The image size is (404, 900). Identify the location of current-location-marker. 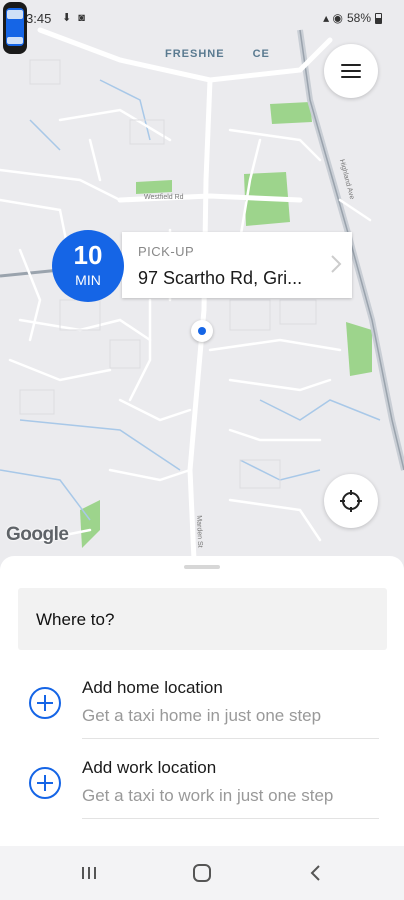
(202, 331).